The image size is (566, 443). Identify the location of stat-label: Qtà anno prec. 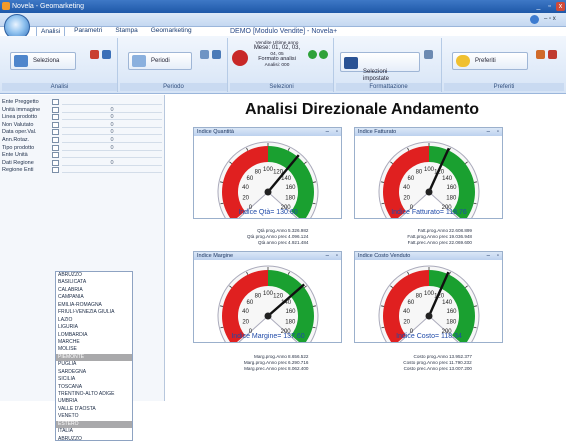
(272, 243).